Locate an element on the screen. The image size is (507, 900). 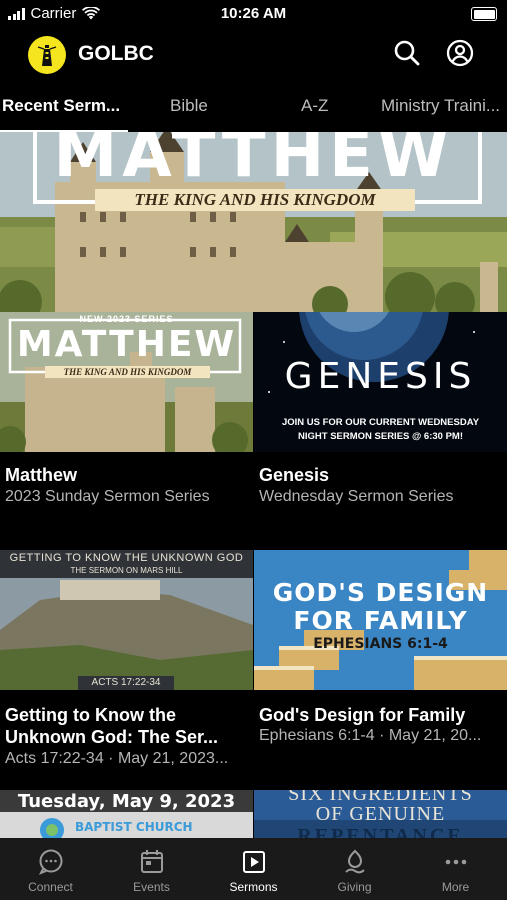
chat-bubble-icon is located at coordinates (50, 862).